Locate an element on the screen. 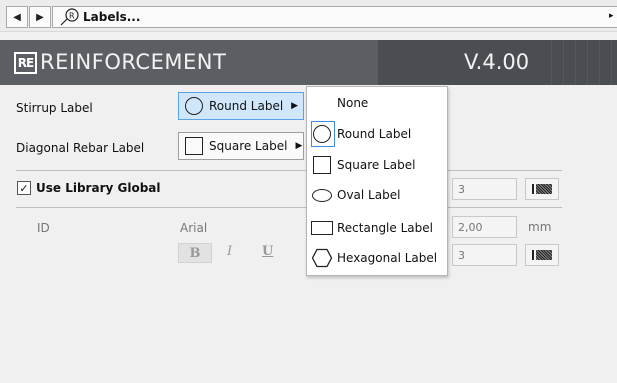 This screenshot has width=617, height=383. pen-picker-button is located at coordinates (542, 189).